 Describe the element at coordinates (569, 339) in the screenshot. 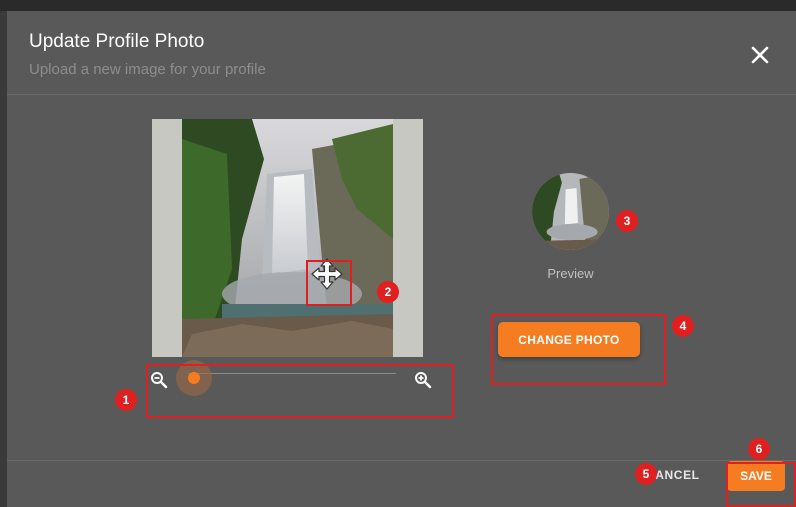

I see `change-photo-button: CHANGE PHOTO` at that location.